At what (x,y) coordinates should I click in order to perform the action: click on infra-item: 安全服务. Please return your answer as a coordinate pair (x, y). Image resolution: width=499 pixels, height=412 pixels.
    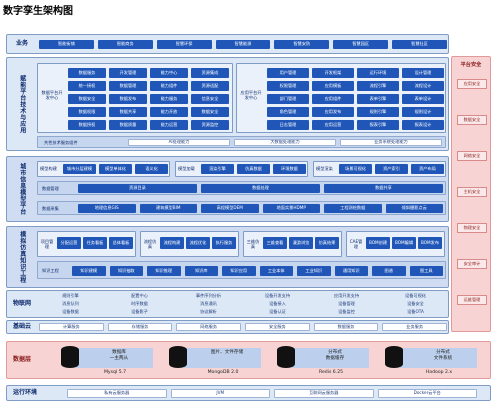
    Looking at the image, I should click on (277, 327).